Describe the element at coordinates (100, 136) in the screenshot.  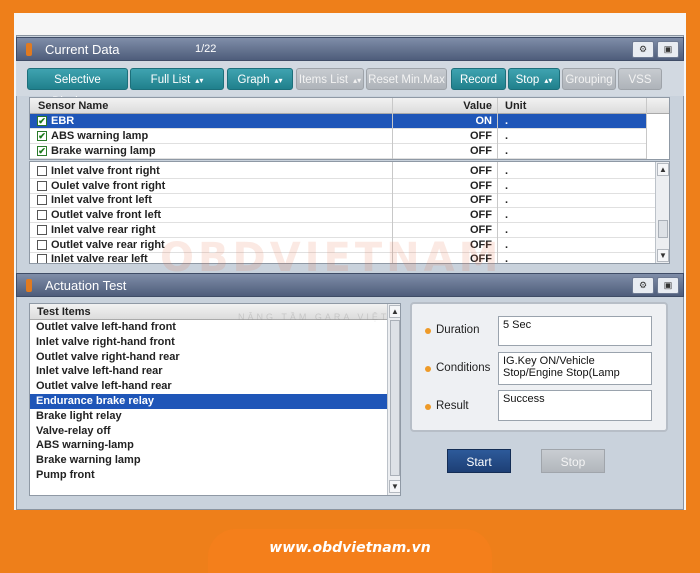
I see `sensor-name: ABS warning lamp` at that location.